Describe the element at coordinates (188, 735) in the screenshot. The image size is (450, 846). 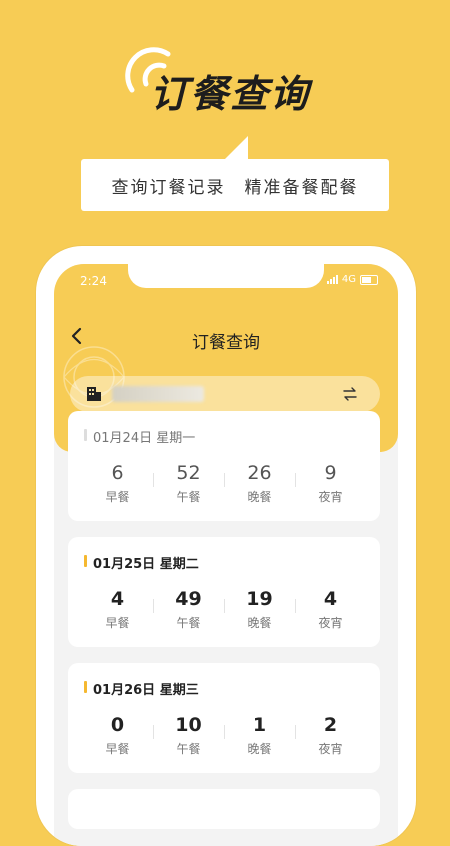
I see `meal-lunch: 10 午餐` at that location.